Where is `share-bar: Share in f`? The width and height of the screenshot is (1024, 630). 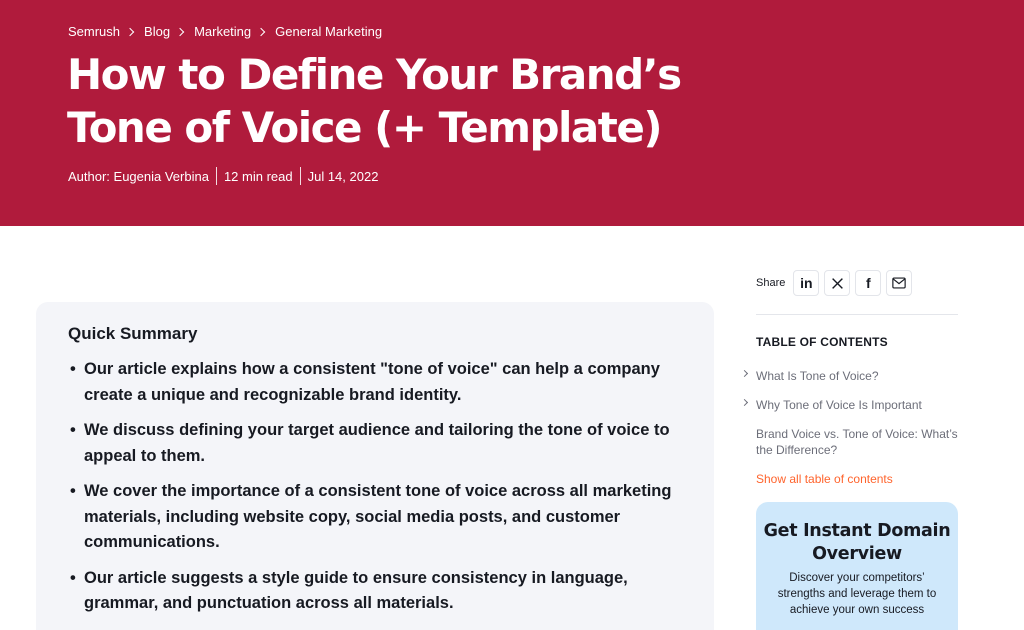 share-bar: Share in f is located at coordinates (836, 283).